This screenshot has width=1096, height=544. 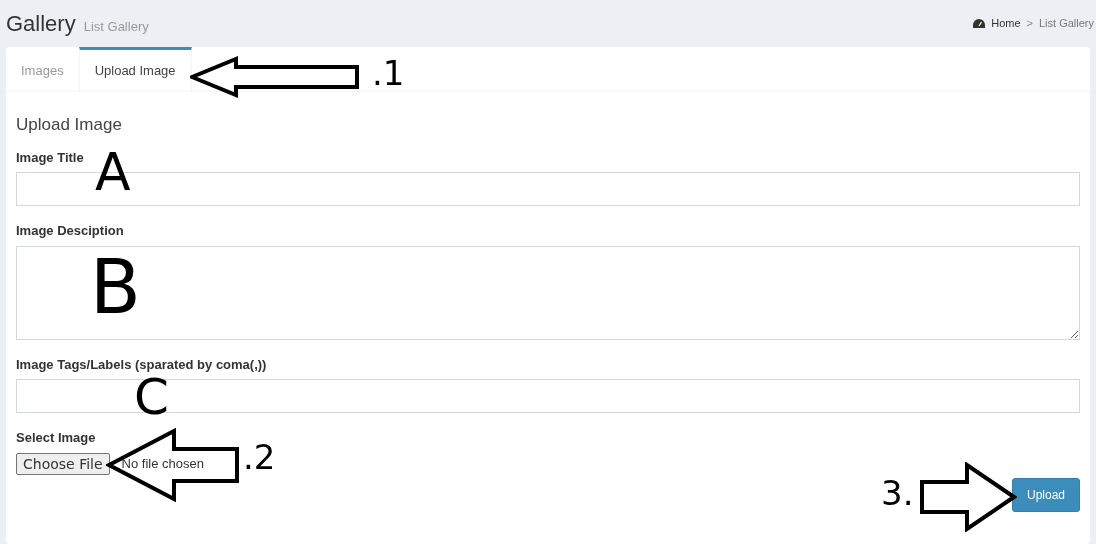 What do you see at coordinates (1006, 23) in the screenshot?
I see `breadcrumb-link: Home` at bounding box center [1006, 23].